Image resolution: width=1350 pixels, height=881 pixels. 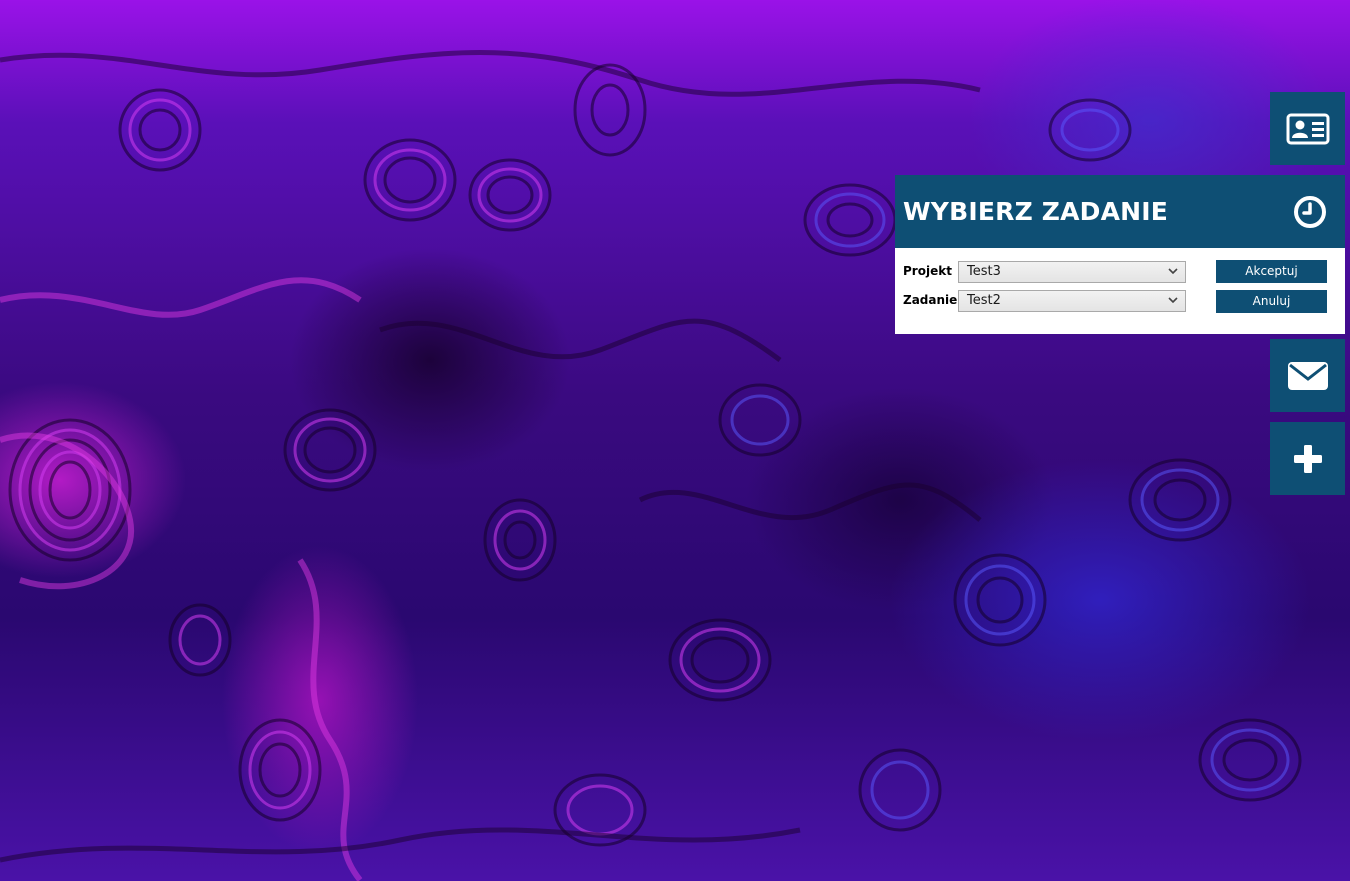 I want to click on clock-icon, so click(x=1310, y=211).